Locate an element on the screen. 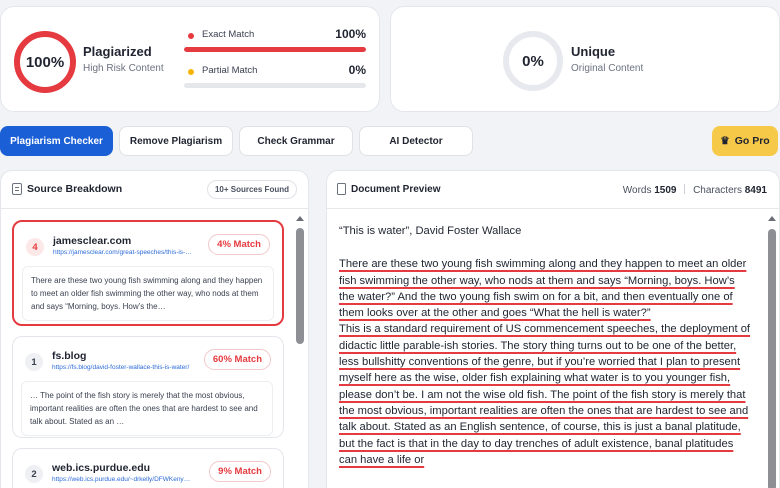 This screenshot has height=488, width=780. document-icon is located at coordinates (341, 189).